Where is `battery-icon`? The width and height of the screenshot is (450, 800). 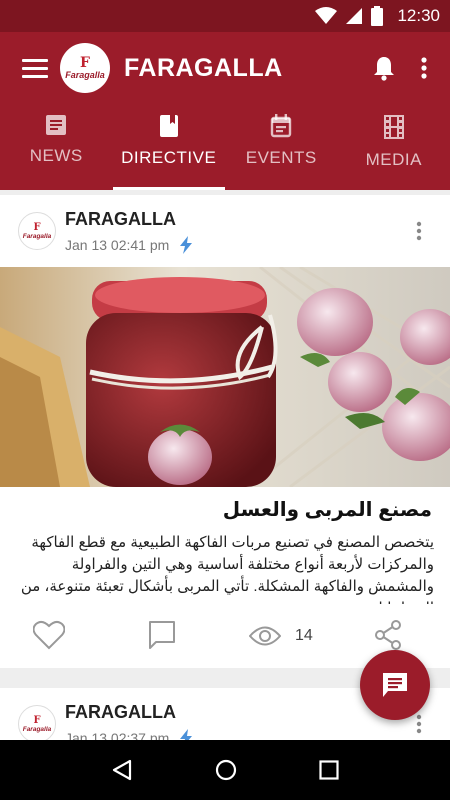
battery-icon is located at coordinates (377, 16).